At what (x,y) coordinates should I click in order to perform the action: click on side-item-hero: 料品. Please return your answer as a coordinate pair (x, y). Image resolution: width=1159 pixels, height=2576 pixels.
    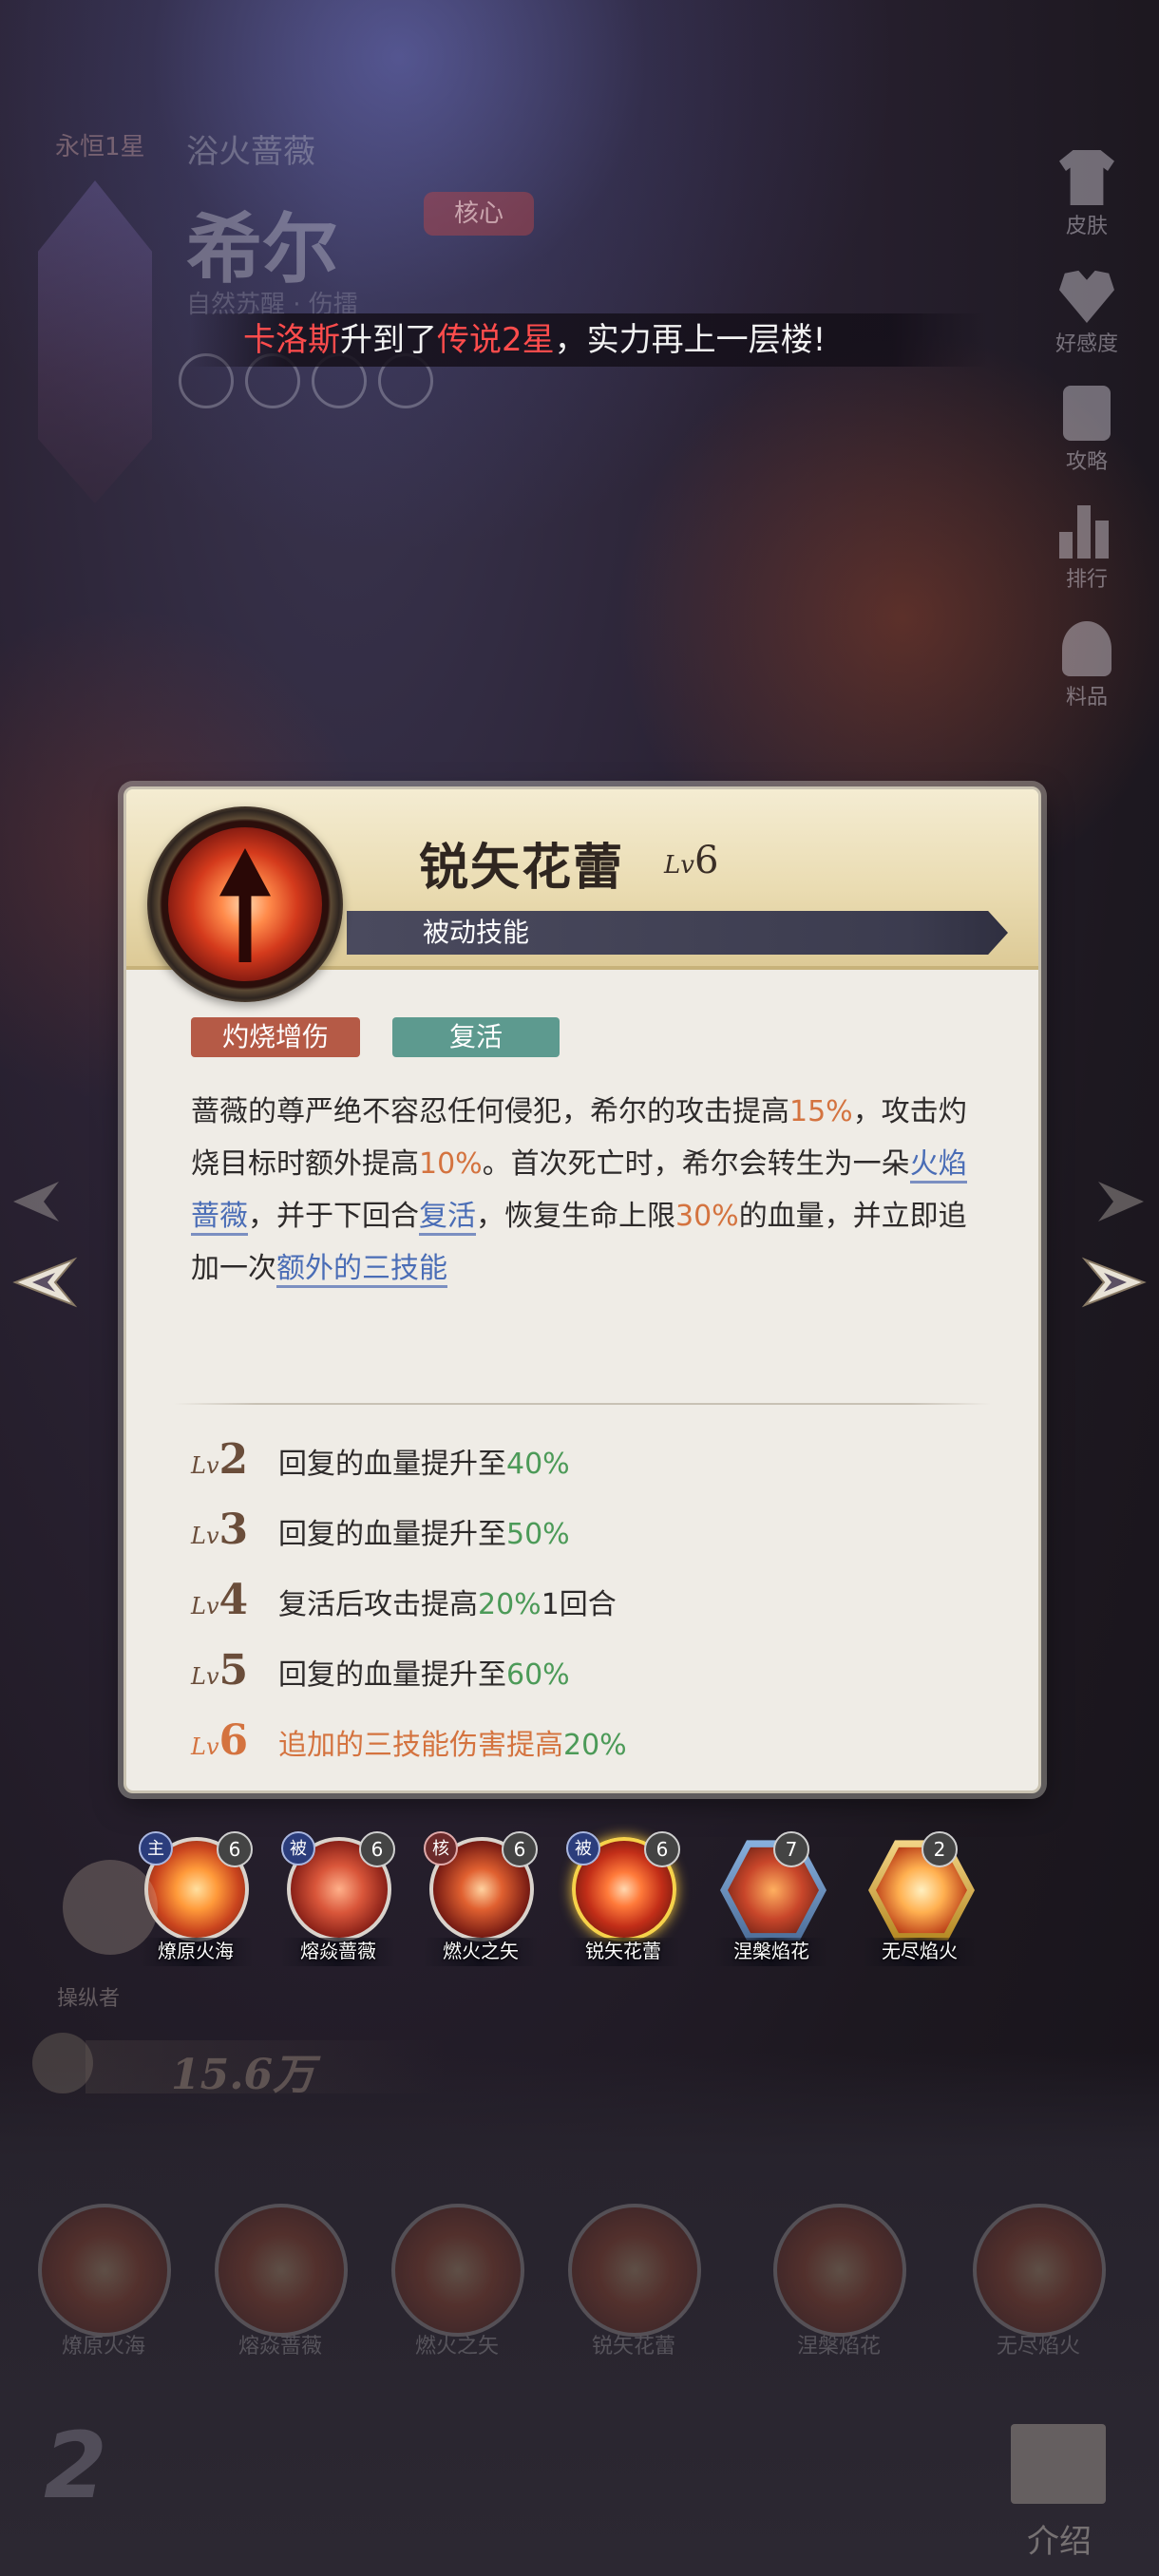
    Looking at the image, I should click on (1087, 665).